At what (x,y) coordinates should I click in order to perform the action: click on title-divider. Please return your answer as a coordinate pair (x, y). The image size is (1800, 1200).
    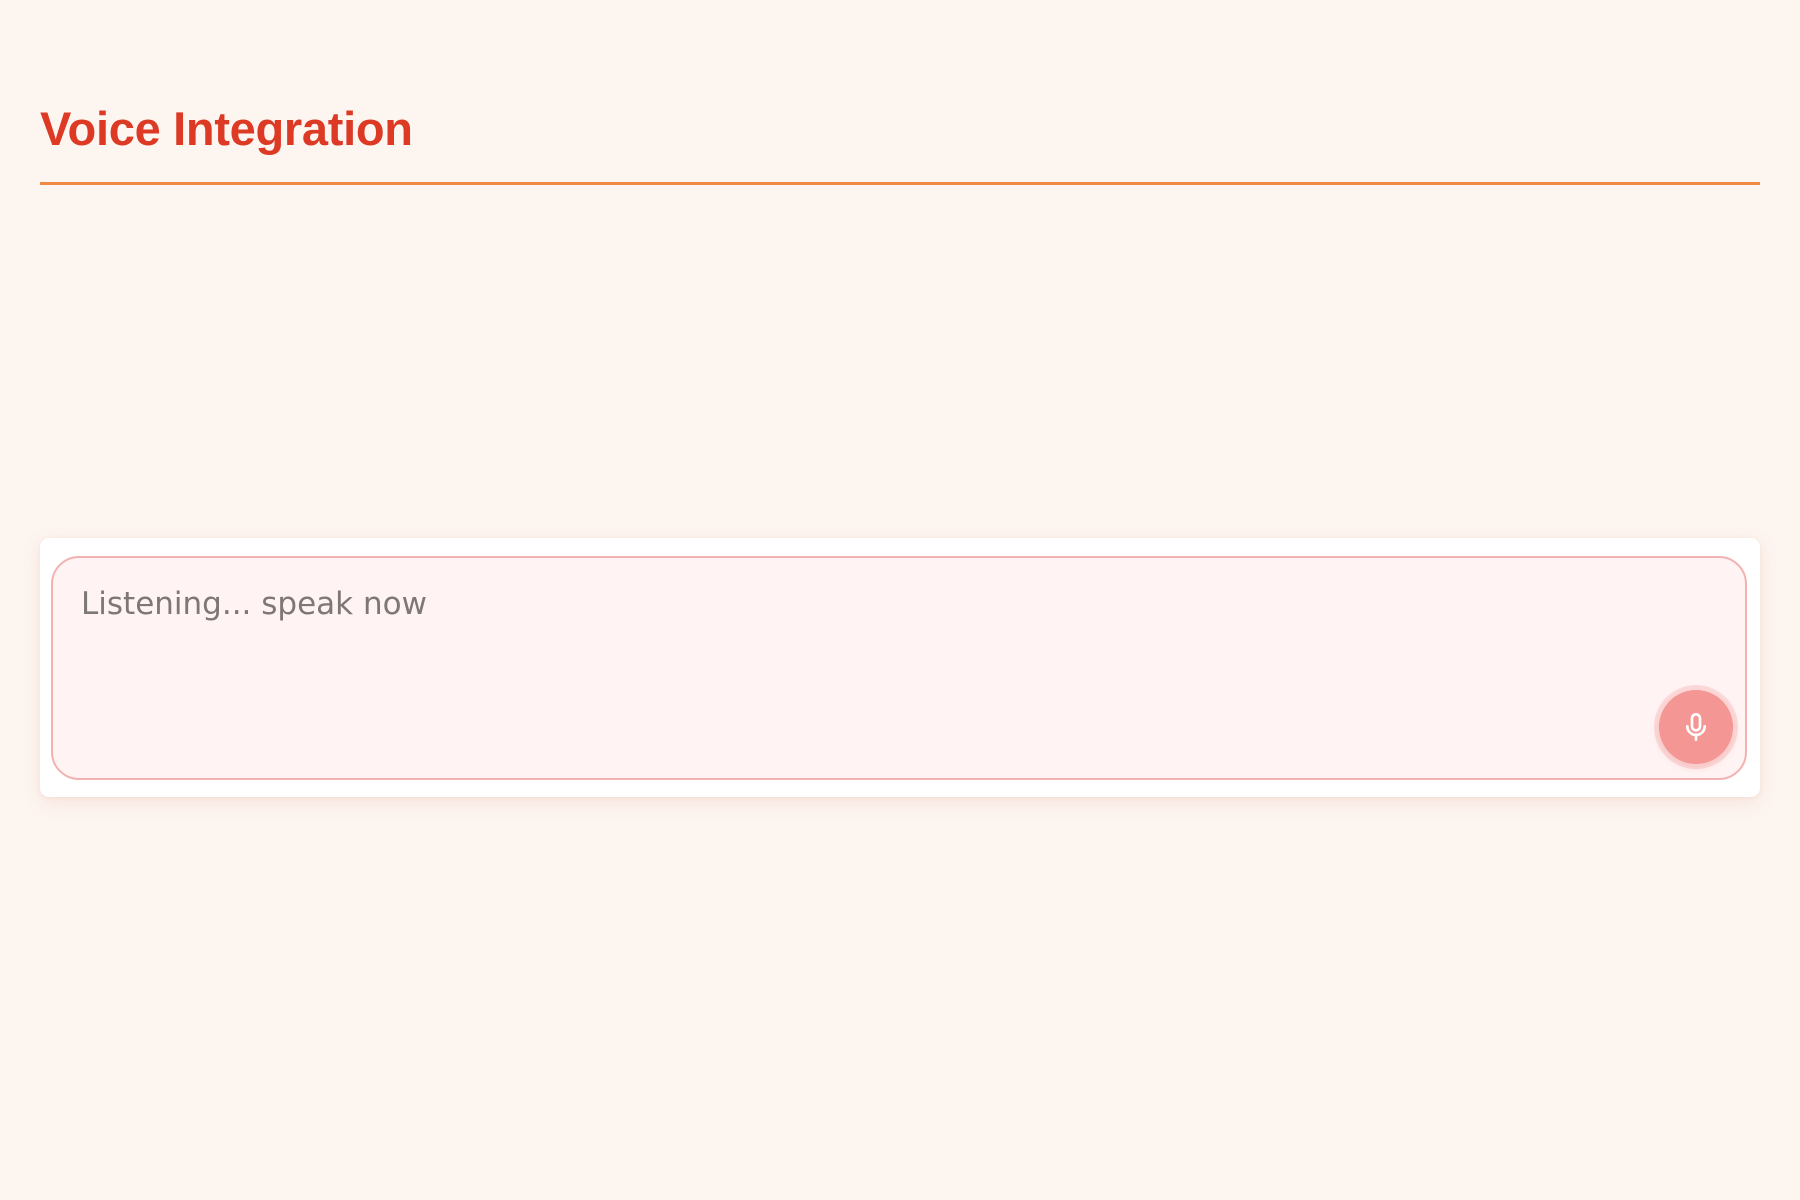
    Looking at the image, I should click on (900, 183).